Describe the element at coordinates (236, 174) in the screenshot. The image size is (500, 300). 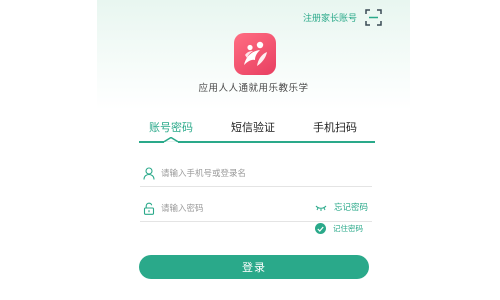
I see `account-input` at that location.